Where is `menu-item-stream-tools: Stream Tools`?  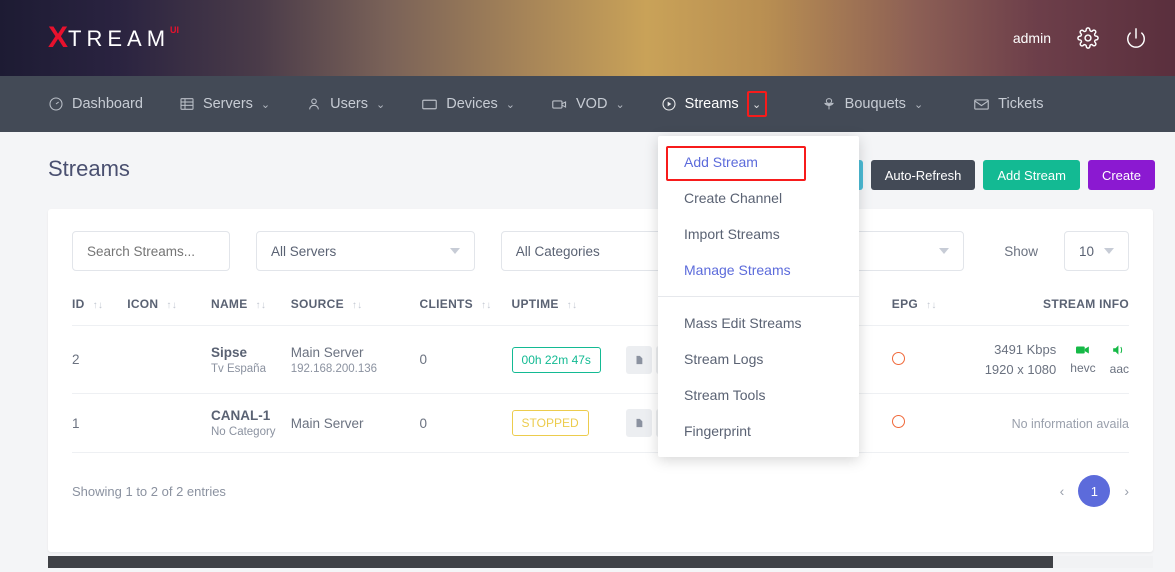 menu-item-stream-tools: Stream Tools is located at coordinates (758, 395).